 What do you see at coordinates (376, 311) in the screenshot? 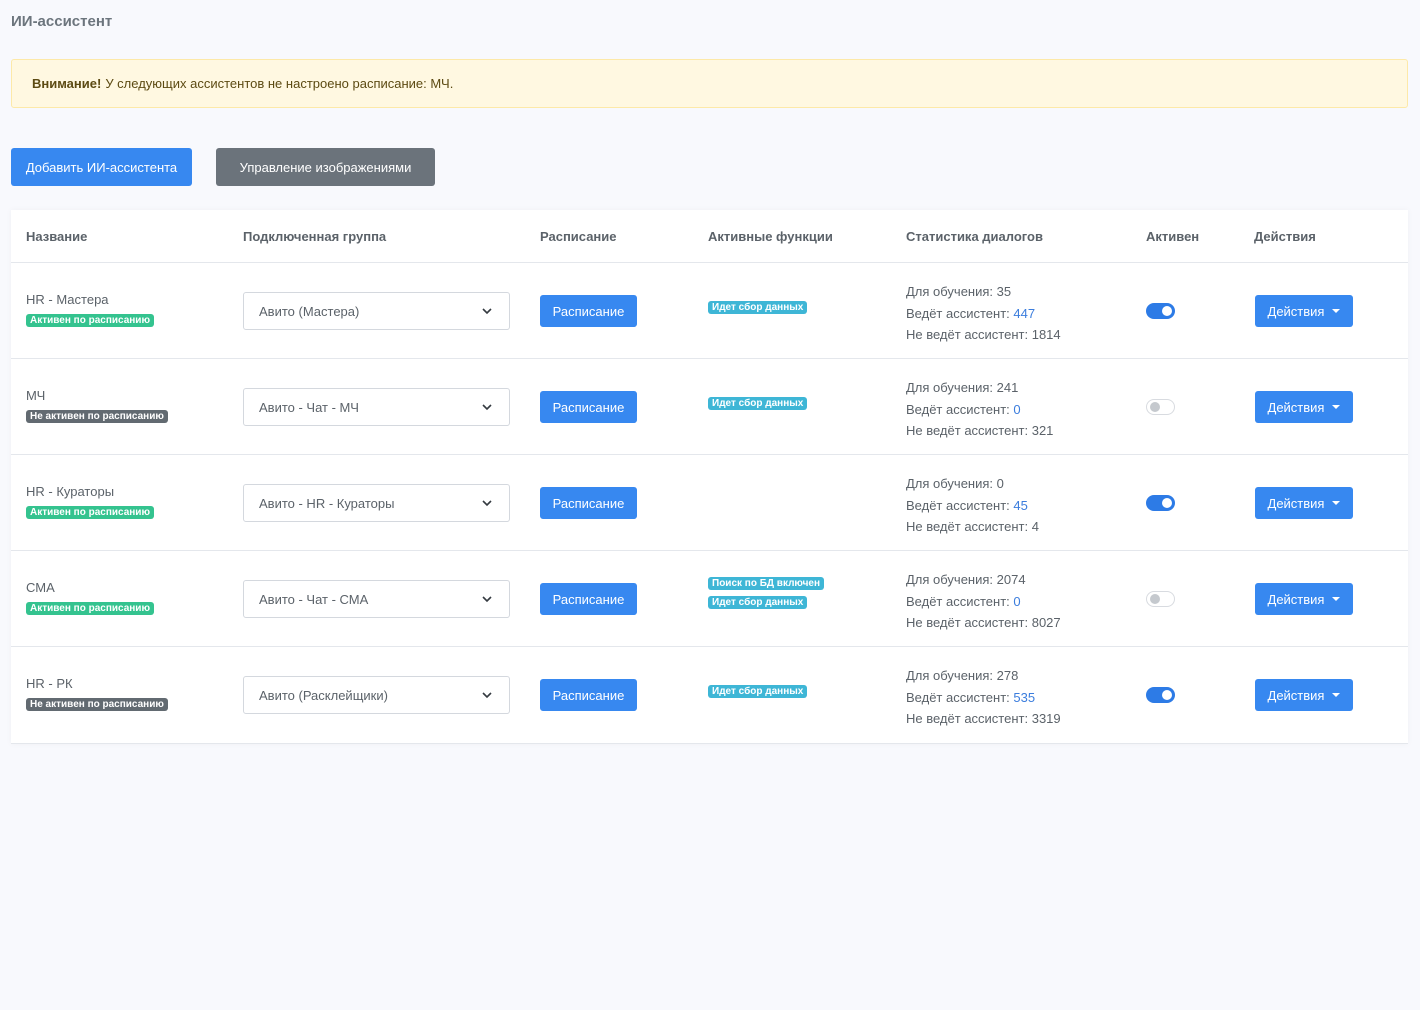
I see `group-select: Авито (Мастера)` at bounding box center [376, 311].